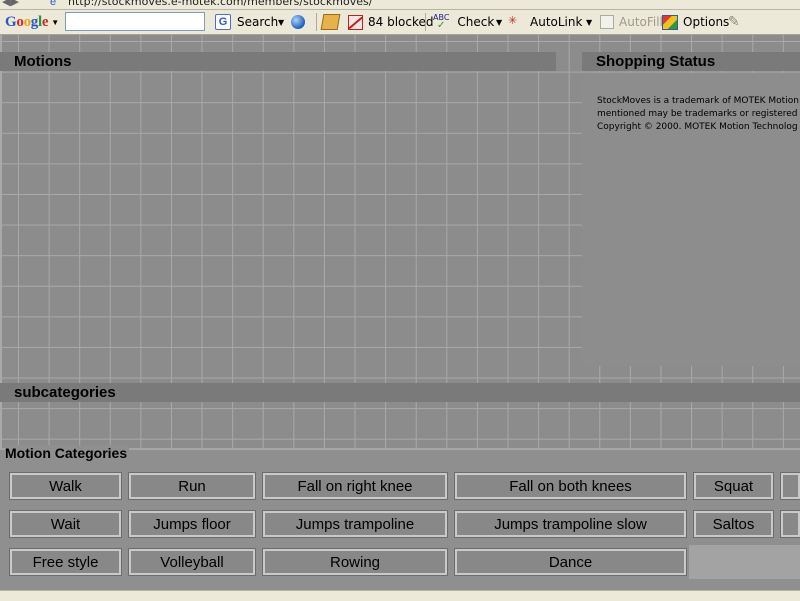  I want to click on logo-letter: g, so click(34, 21).